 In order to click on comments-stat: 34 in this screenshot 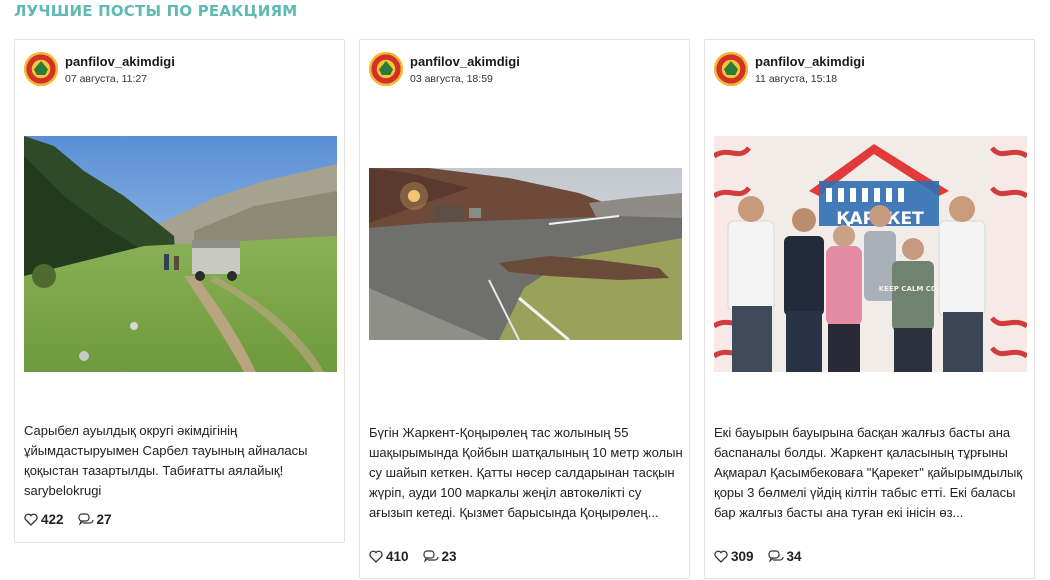, I will do `click(784, 556)`.